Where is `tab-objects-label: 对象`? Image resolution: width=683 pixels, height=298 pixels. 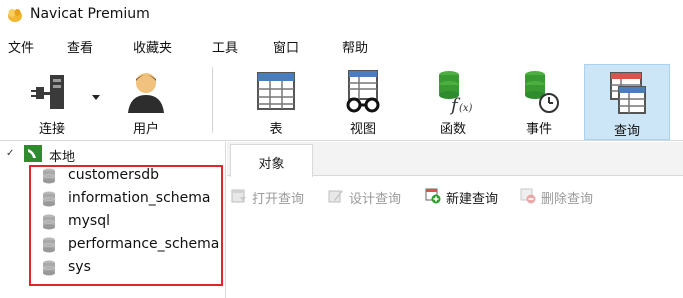
tab-objects-label: 对象 is located at coordinates (271, 164).